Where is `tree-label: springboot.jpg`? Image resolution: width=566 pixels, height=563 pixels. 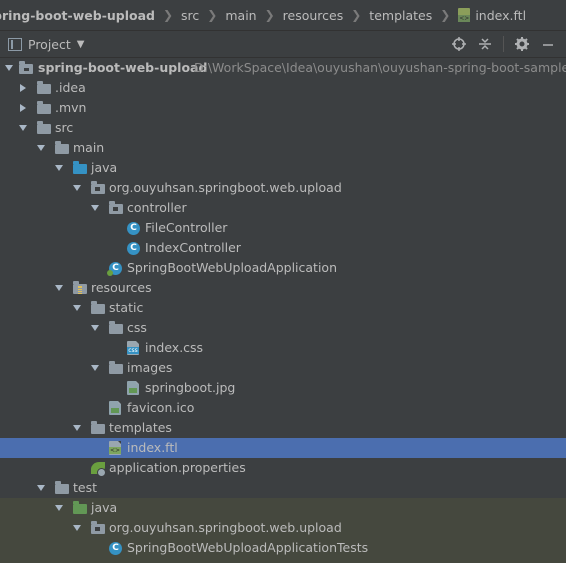
tree-label: springboot.jpg is located at coordinates (190, 387).